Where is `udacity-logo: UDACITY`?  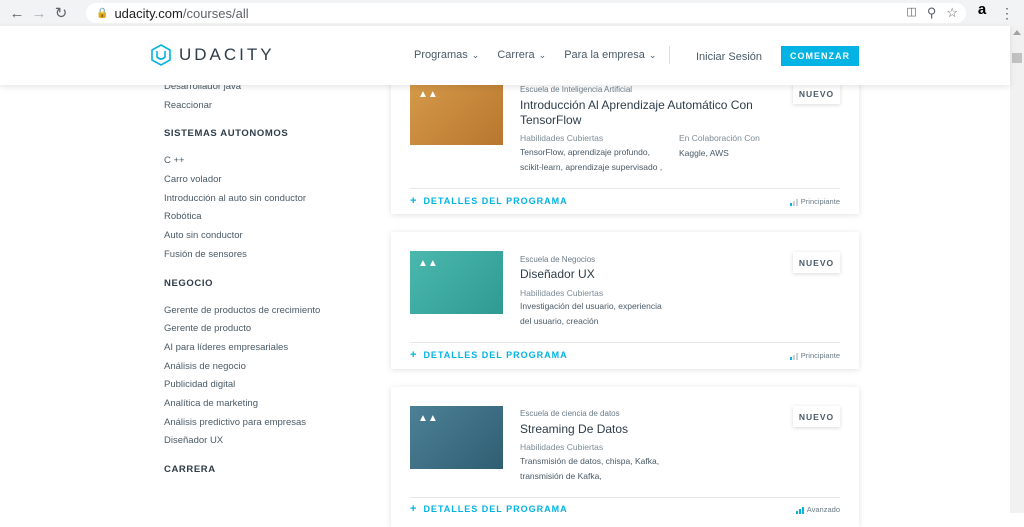
udacity-logo: UDACITY is located at coordinates (213, 55).